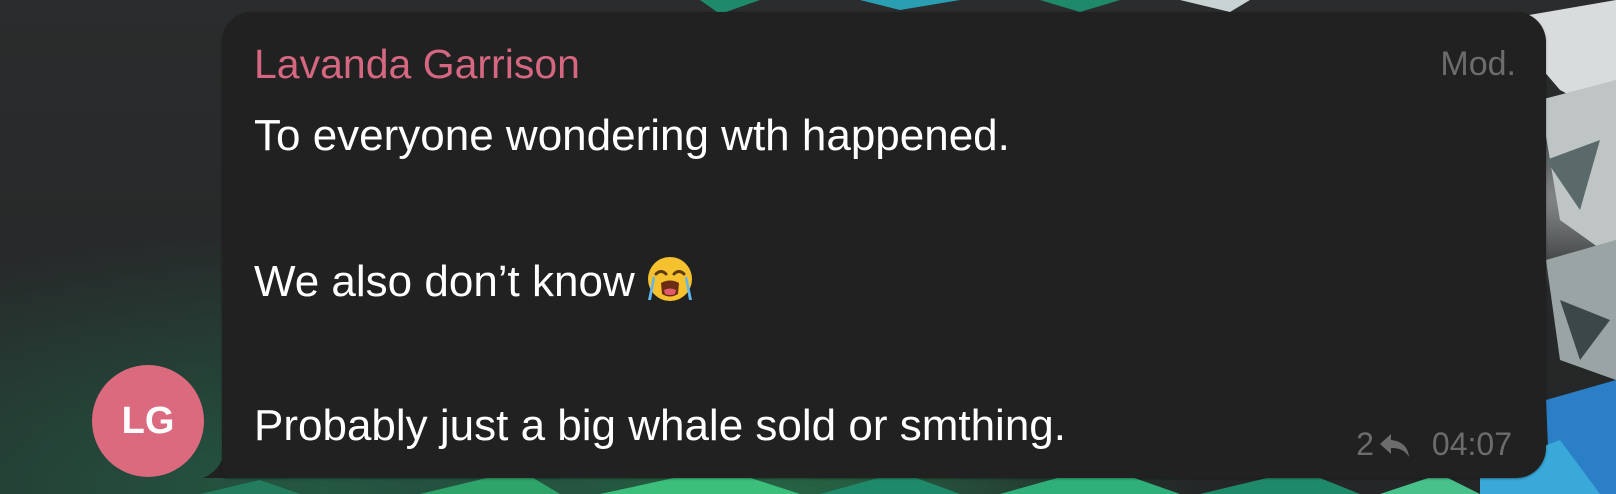 Image resolution: width=1616 pixels, height=494 pixels. What do you see at coordinates (632, 135) in the screenshot?
I see `message-text-line-1: To everyone wondering wth happened.` at bounding box center [632, 135].